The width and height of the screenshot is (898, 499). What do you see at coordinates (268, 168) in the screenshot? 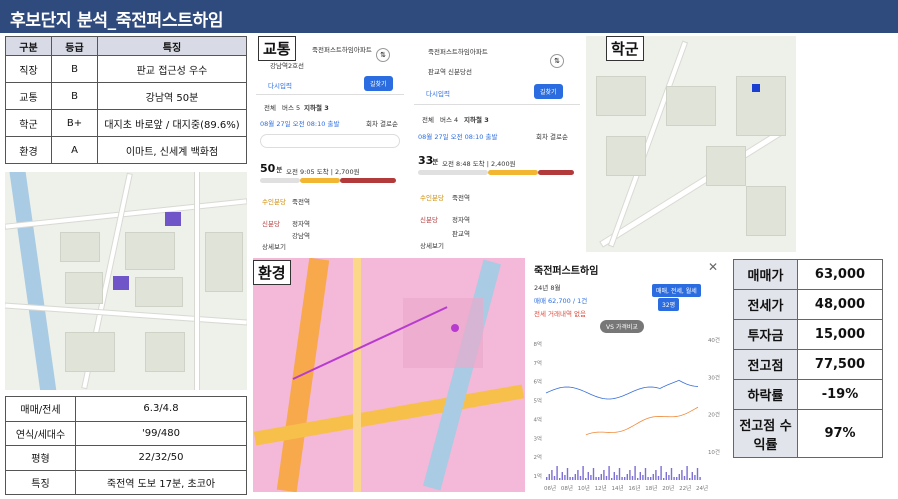
I see `travel-minutes: 50` at bounding box center [268, 168].